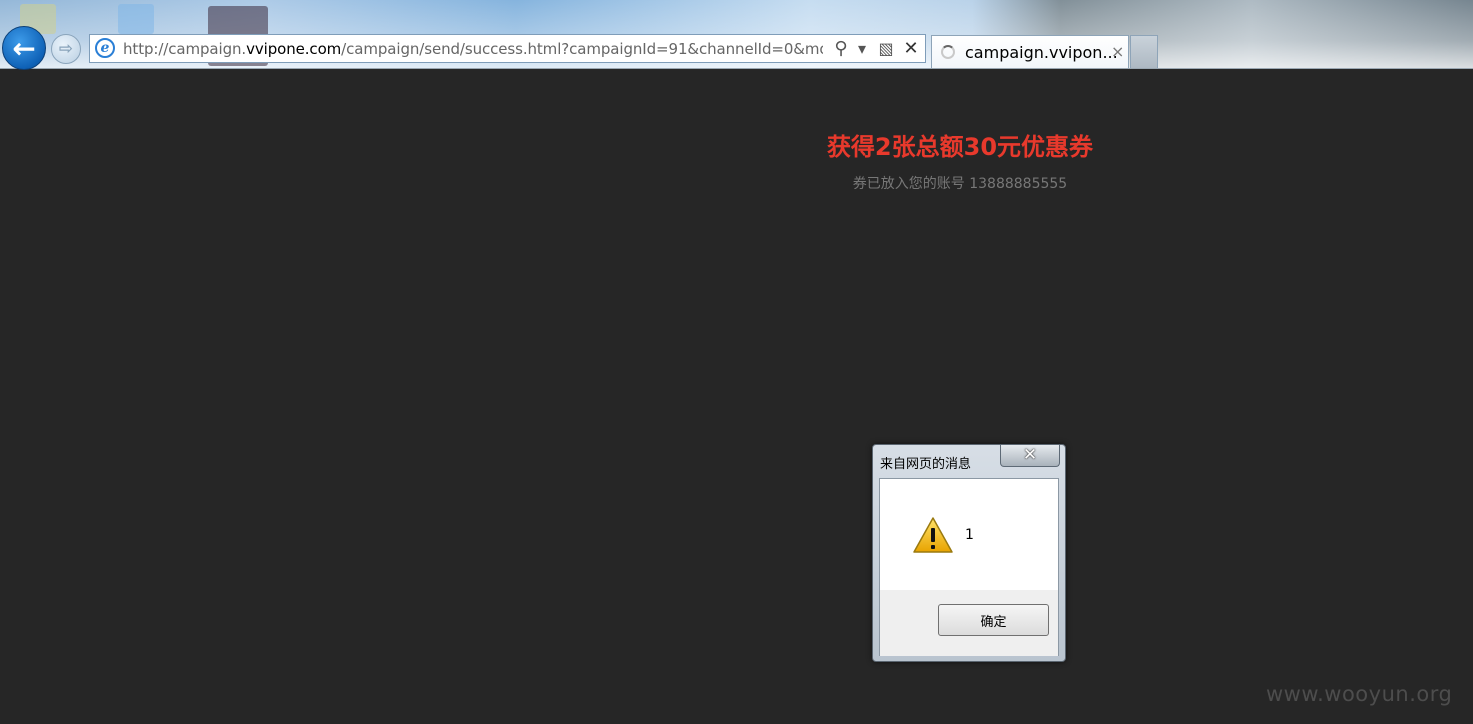 This screenshot has width=1473, height=724. I want to click on alert-dialog: 来自网页的消息 ✕ 1 确定, so click(969, 553).